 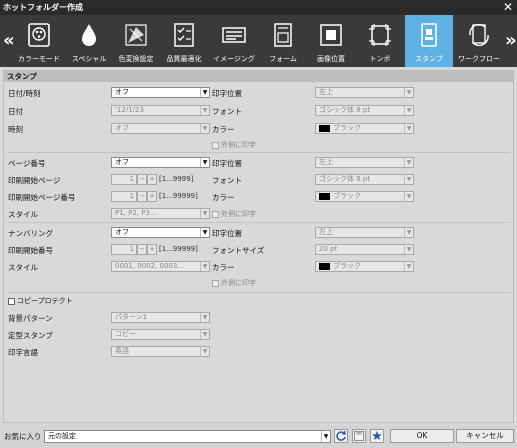 What do you see at coordinates (364, 249) in the screenshot?
I see `numbering-size-select: 20 pt ▼` at bounding box center [364, 249].